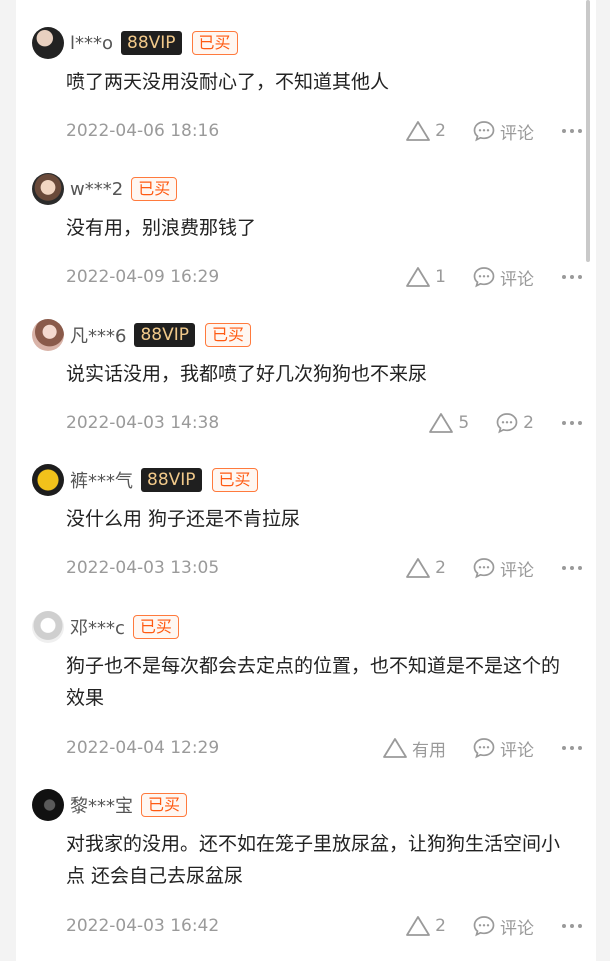 This screenshot has height=961, width=610. What do you see at coordinates (143, 568) in the screenshot?
I see `comment-date: 2022-04-03 13:05` at bounding box center [143, 568].